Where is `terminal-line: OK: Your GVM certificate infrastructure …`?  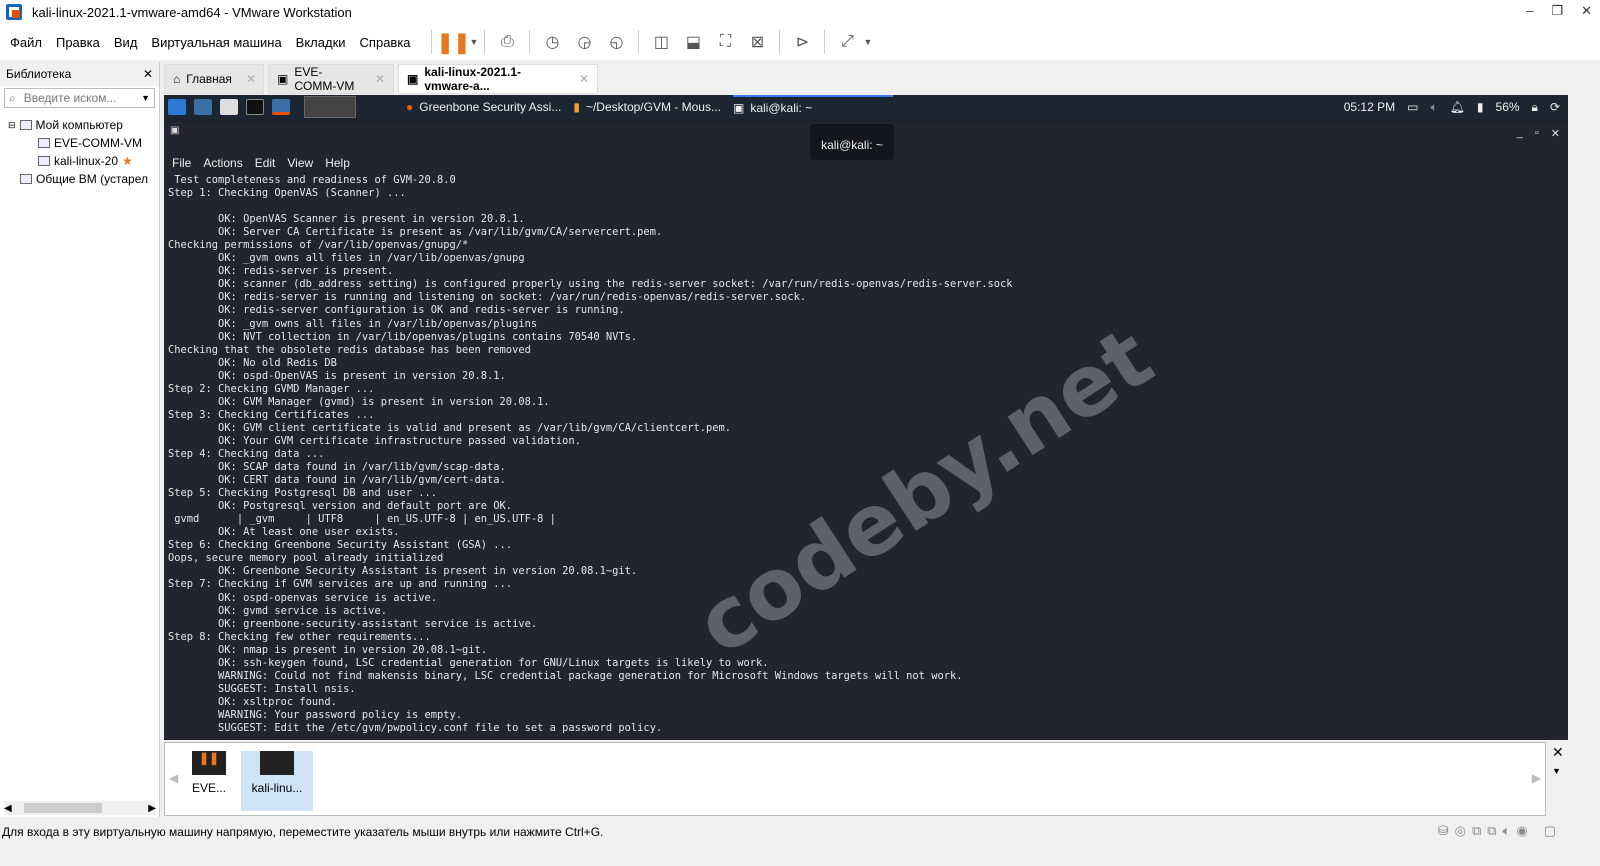
terminal-line: OK: Your GVM certificate infrastructure … is located at coordinates (374, 440).